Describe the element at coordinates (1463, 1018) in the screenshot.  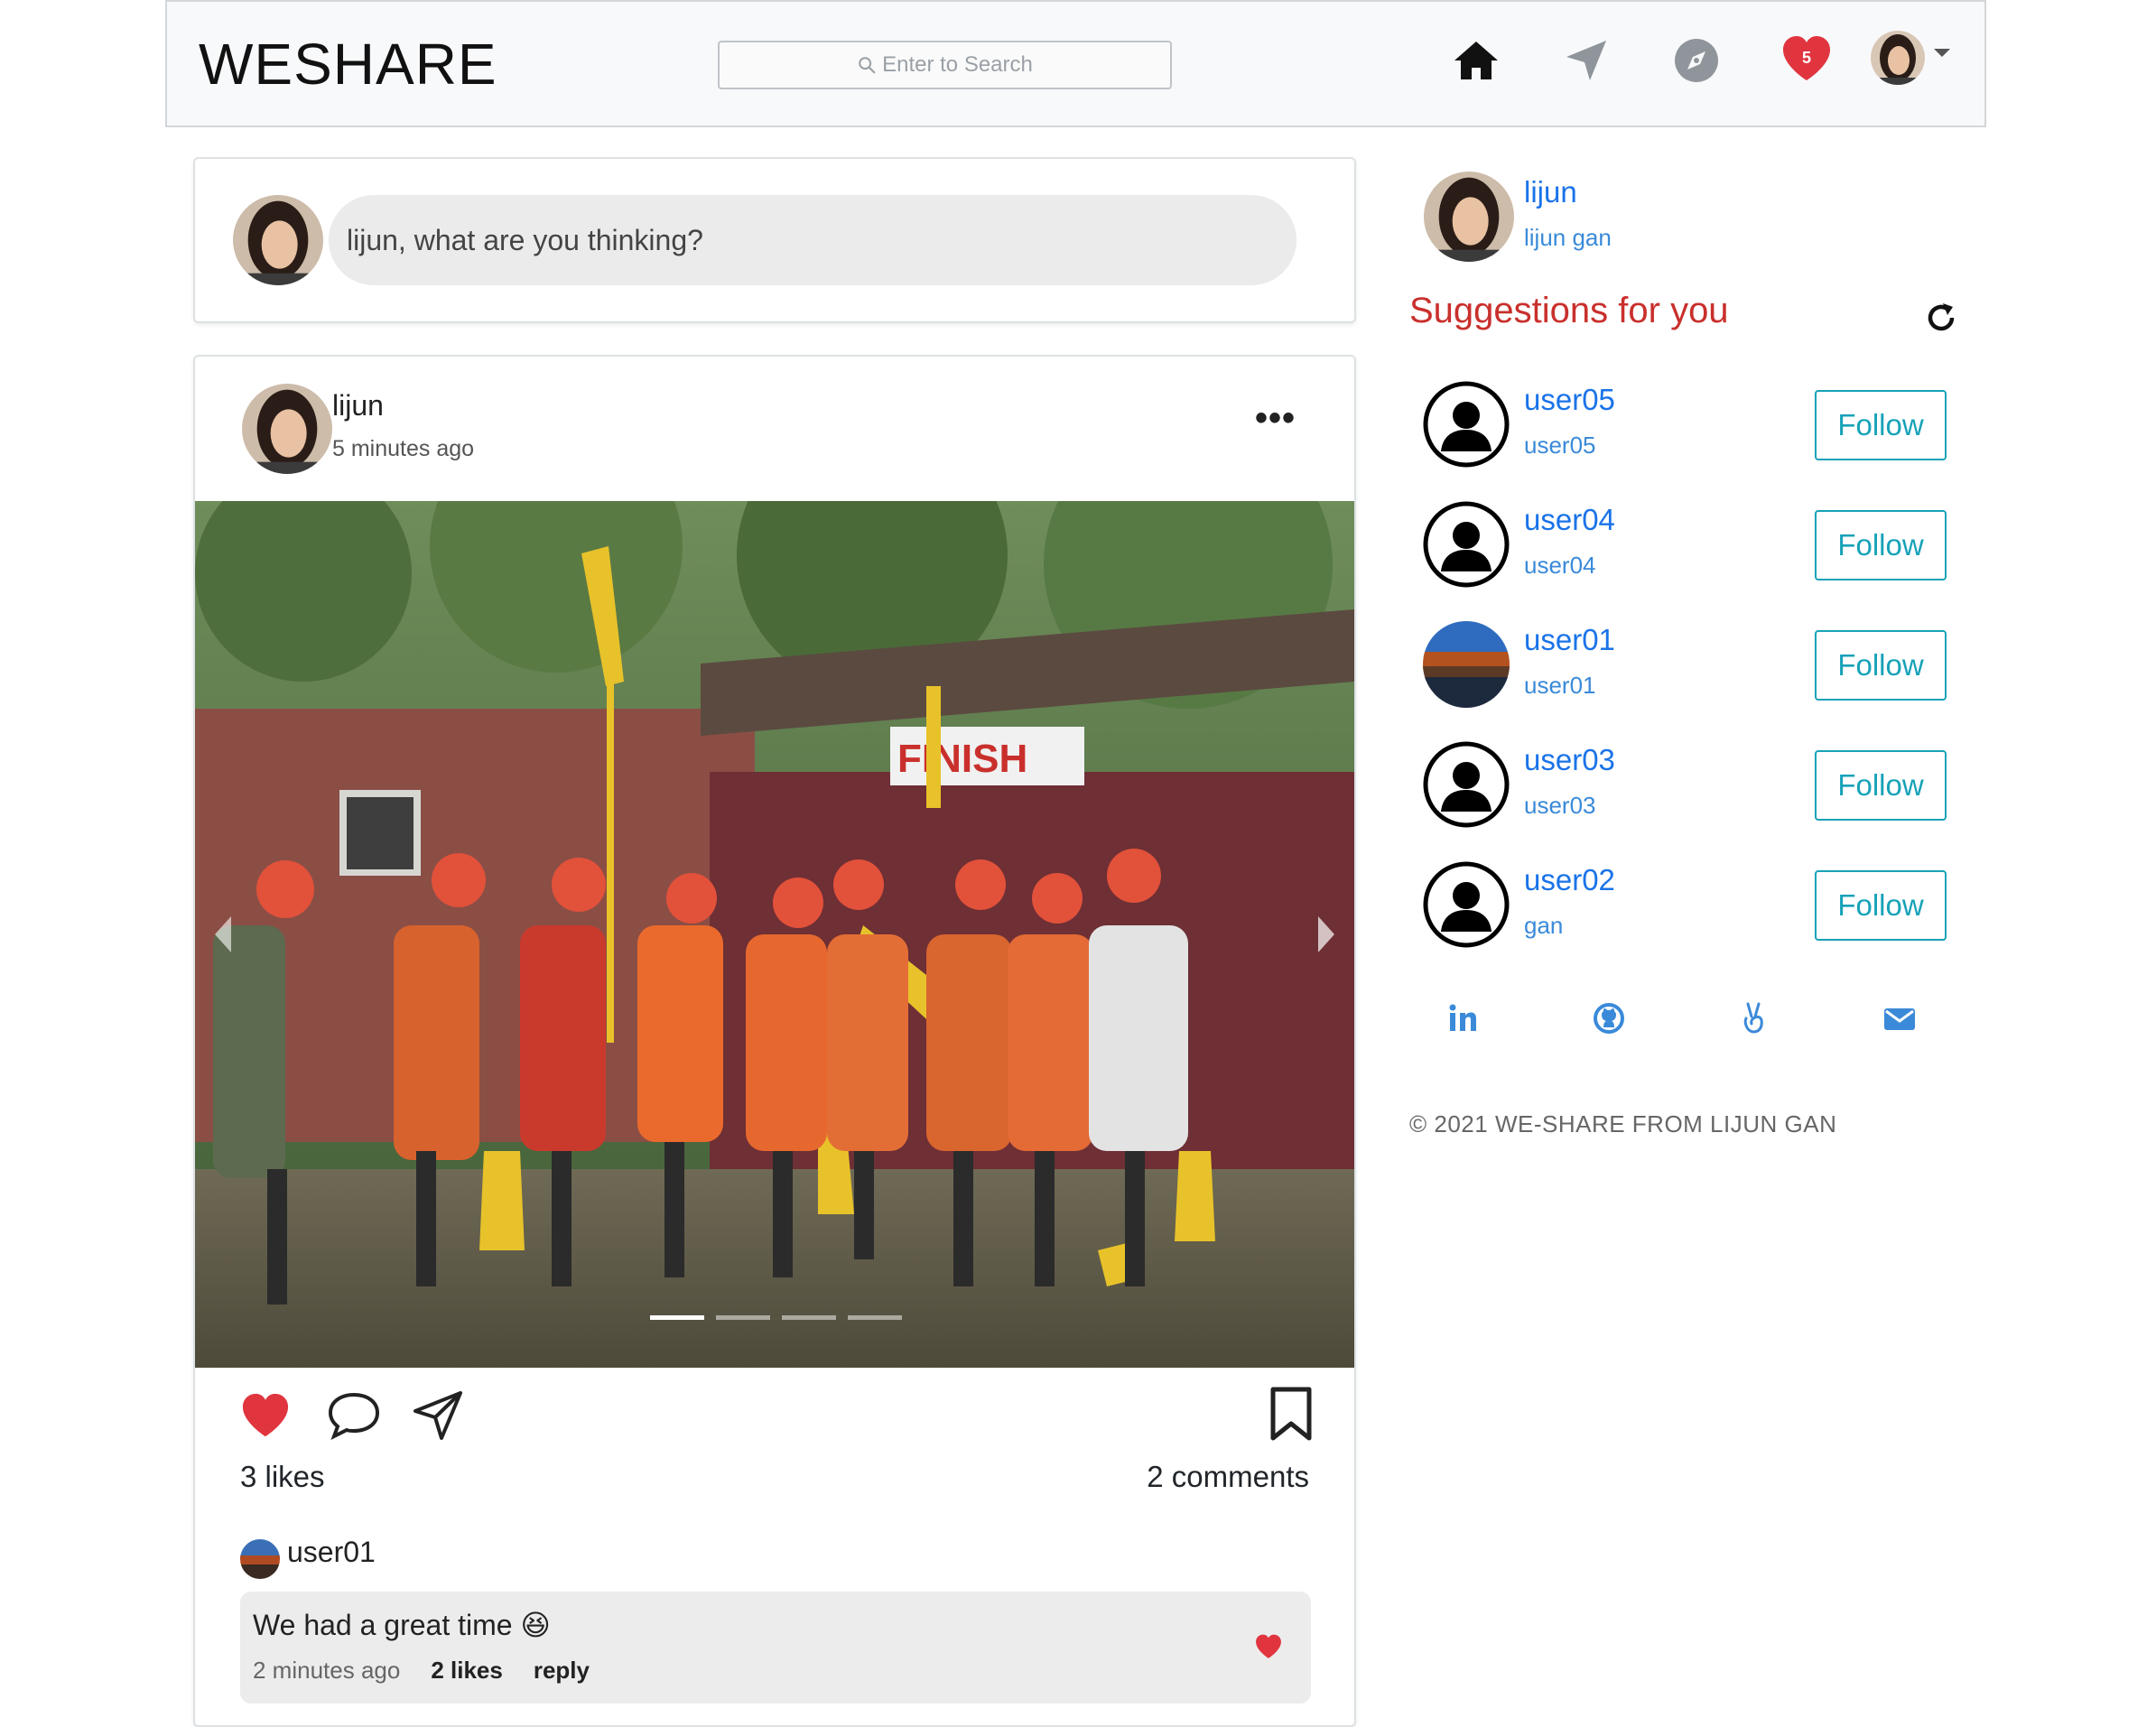
I see `linkedin-icon` at that location.